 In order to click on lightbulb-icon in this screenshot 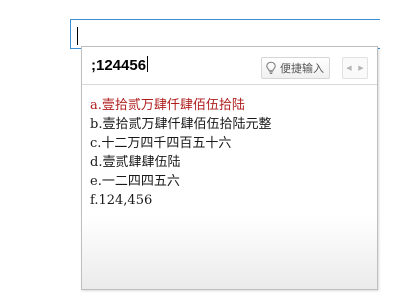, I will do `click(271, 67)`.